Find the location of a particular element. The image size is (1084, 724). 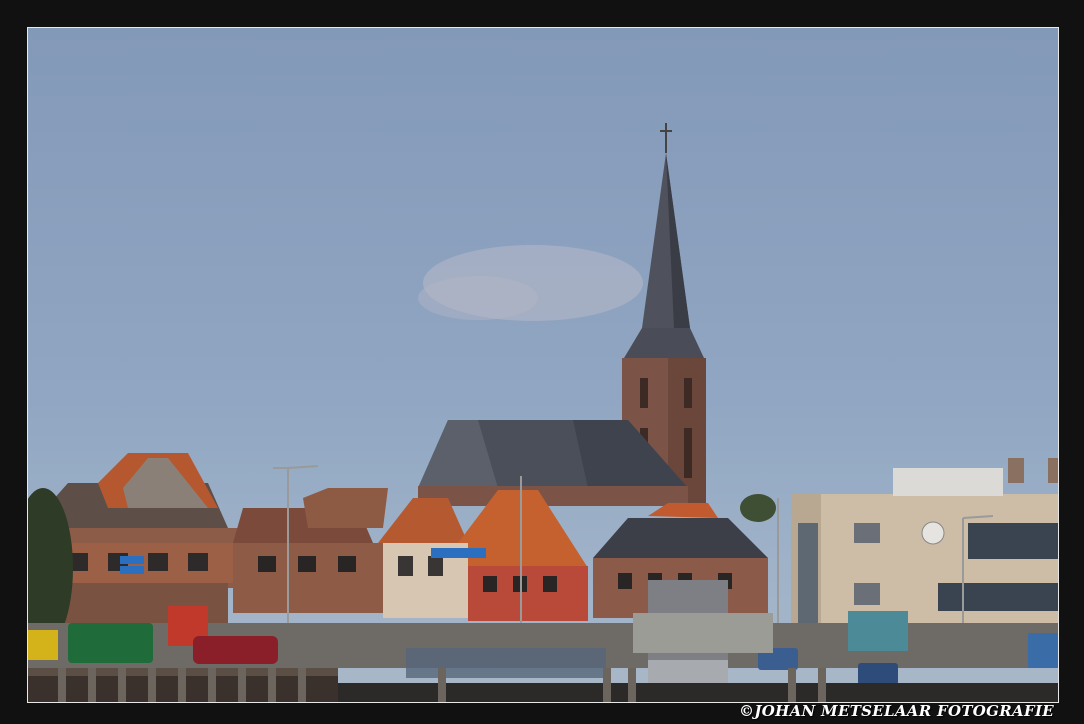

tree is located at coordinates (758, 508).